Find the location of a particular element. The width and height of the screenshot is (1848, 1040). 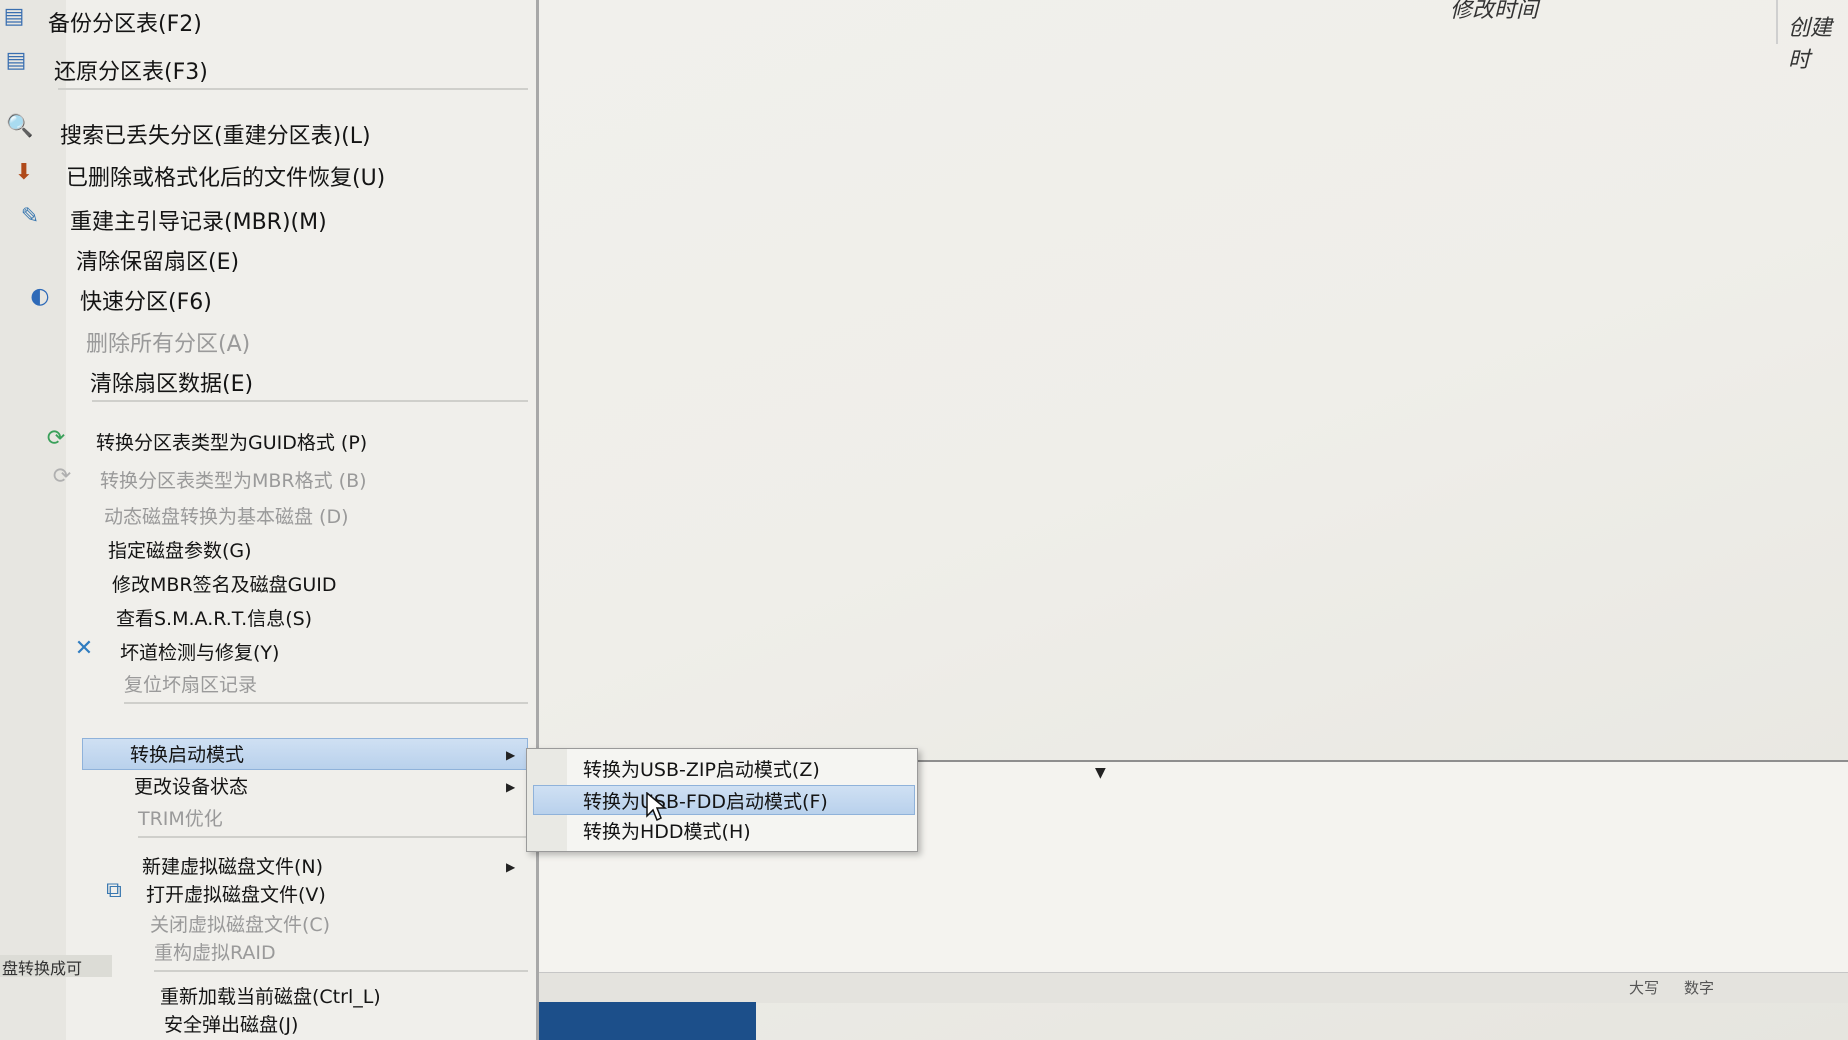

edit-icon: ✎ is located at coordinates (30, 216).